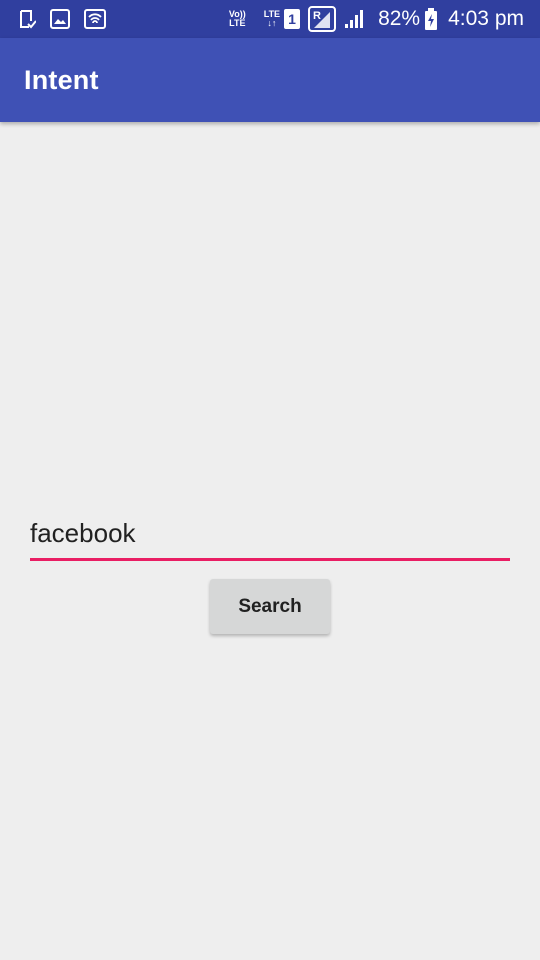 The image size is (540, 960). Describe the element at coordinates (431, 19) in the screenshot. I see `battery-charging-icon` at that location.